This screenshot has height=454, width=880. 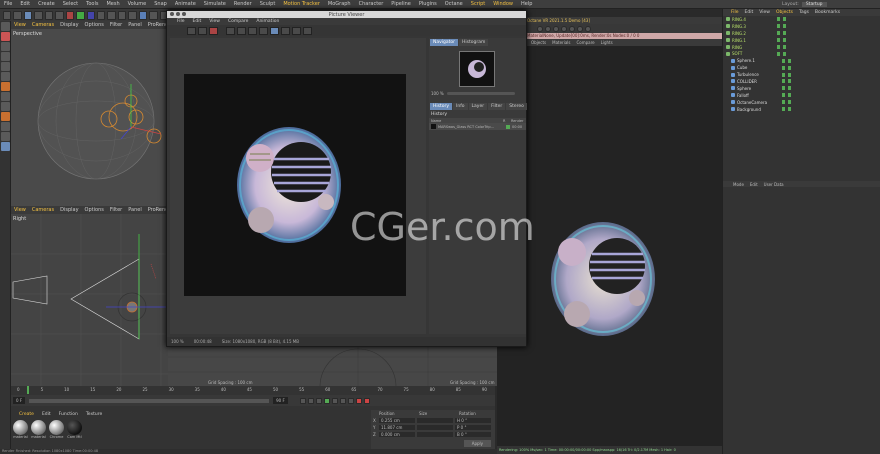 I want to click on menu-item-tools: Tools, so click(x=92, y=4).